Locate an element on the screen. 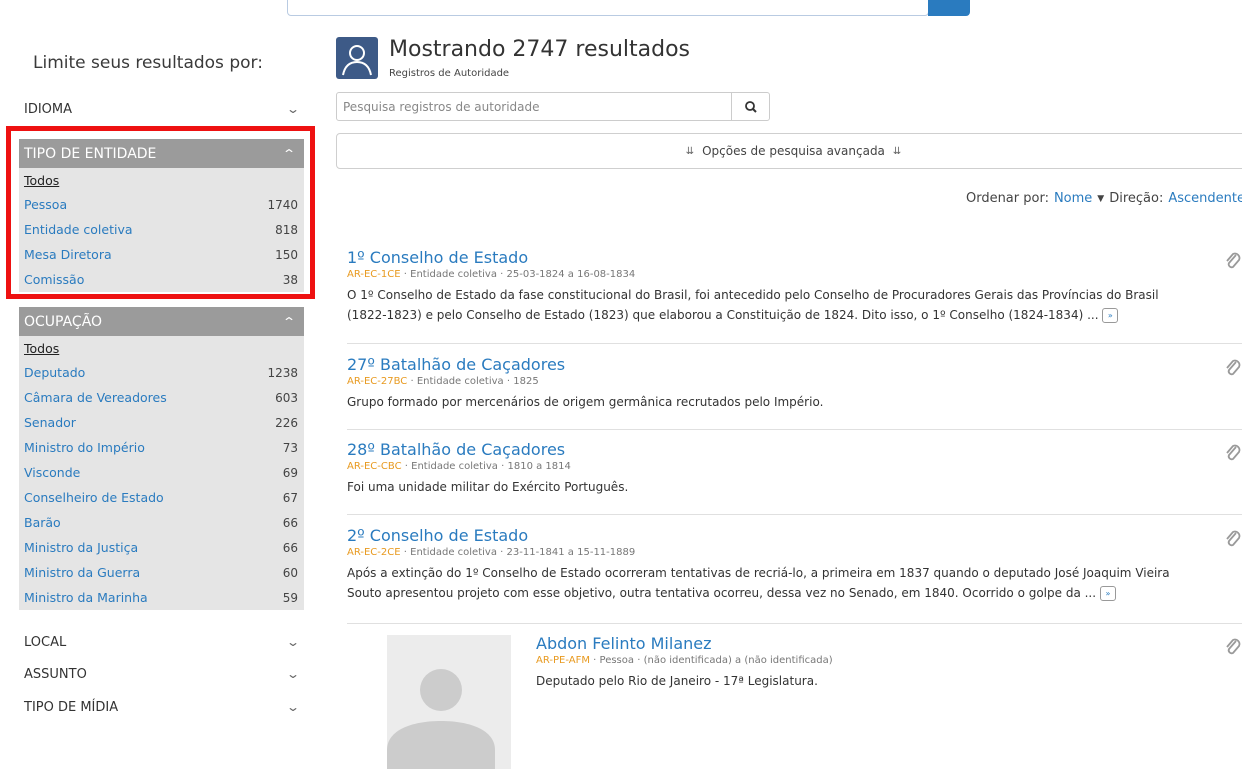 This screenshot has width=1242, height=769. result-title-link: Abdon Felinto Milanez is located at coordinates (624, 643).